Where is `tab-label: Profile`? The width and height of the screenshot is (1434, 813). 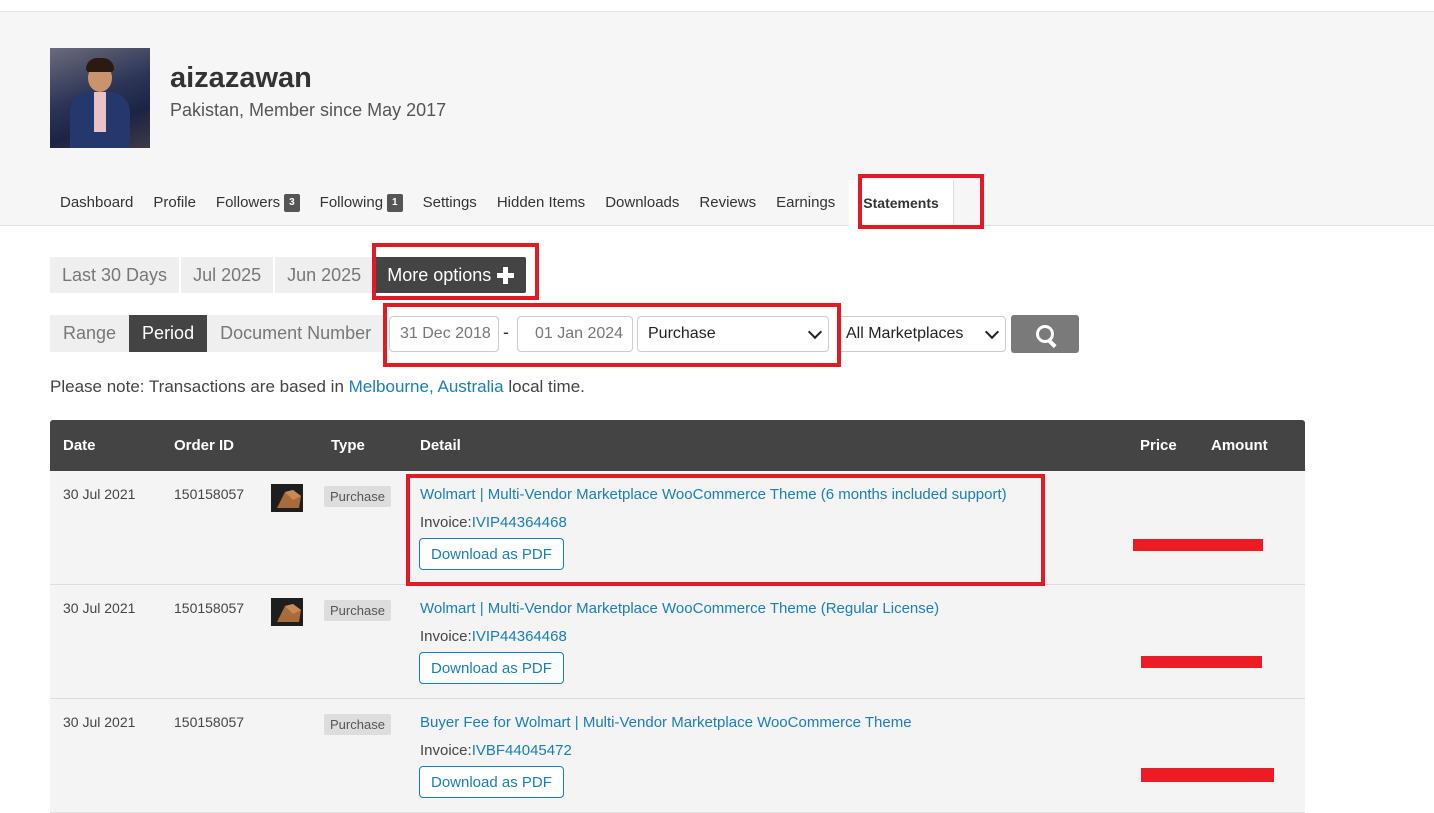
tab-label: Profile is located at coordinates (174, 202).